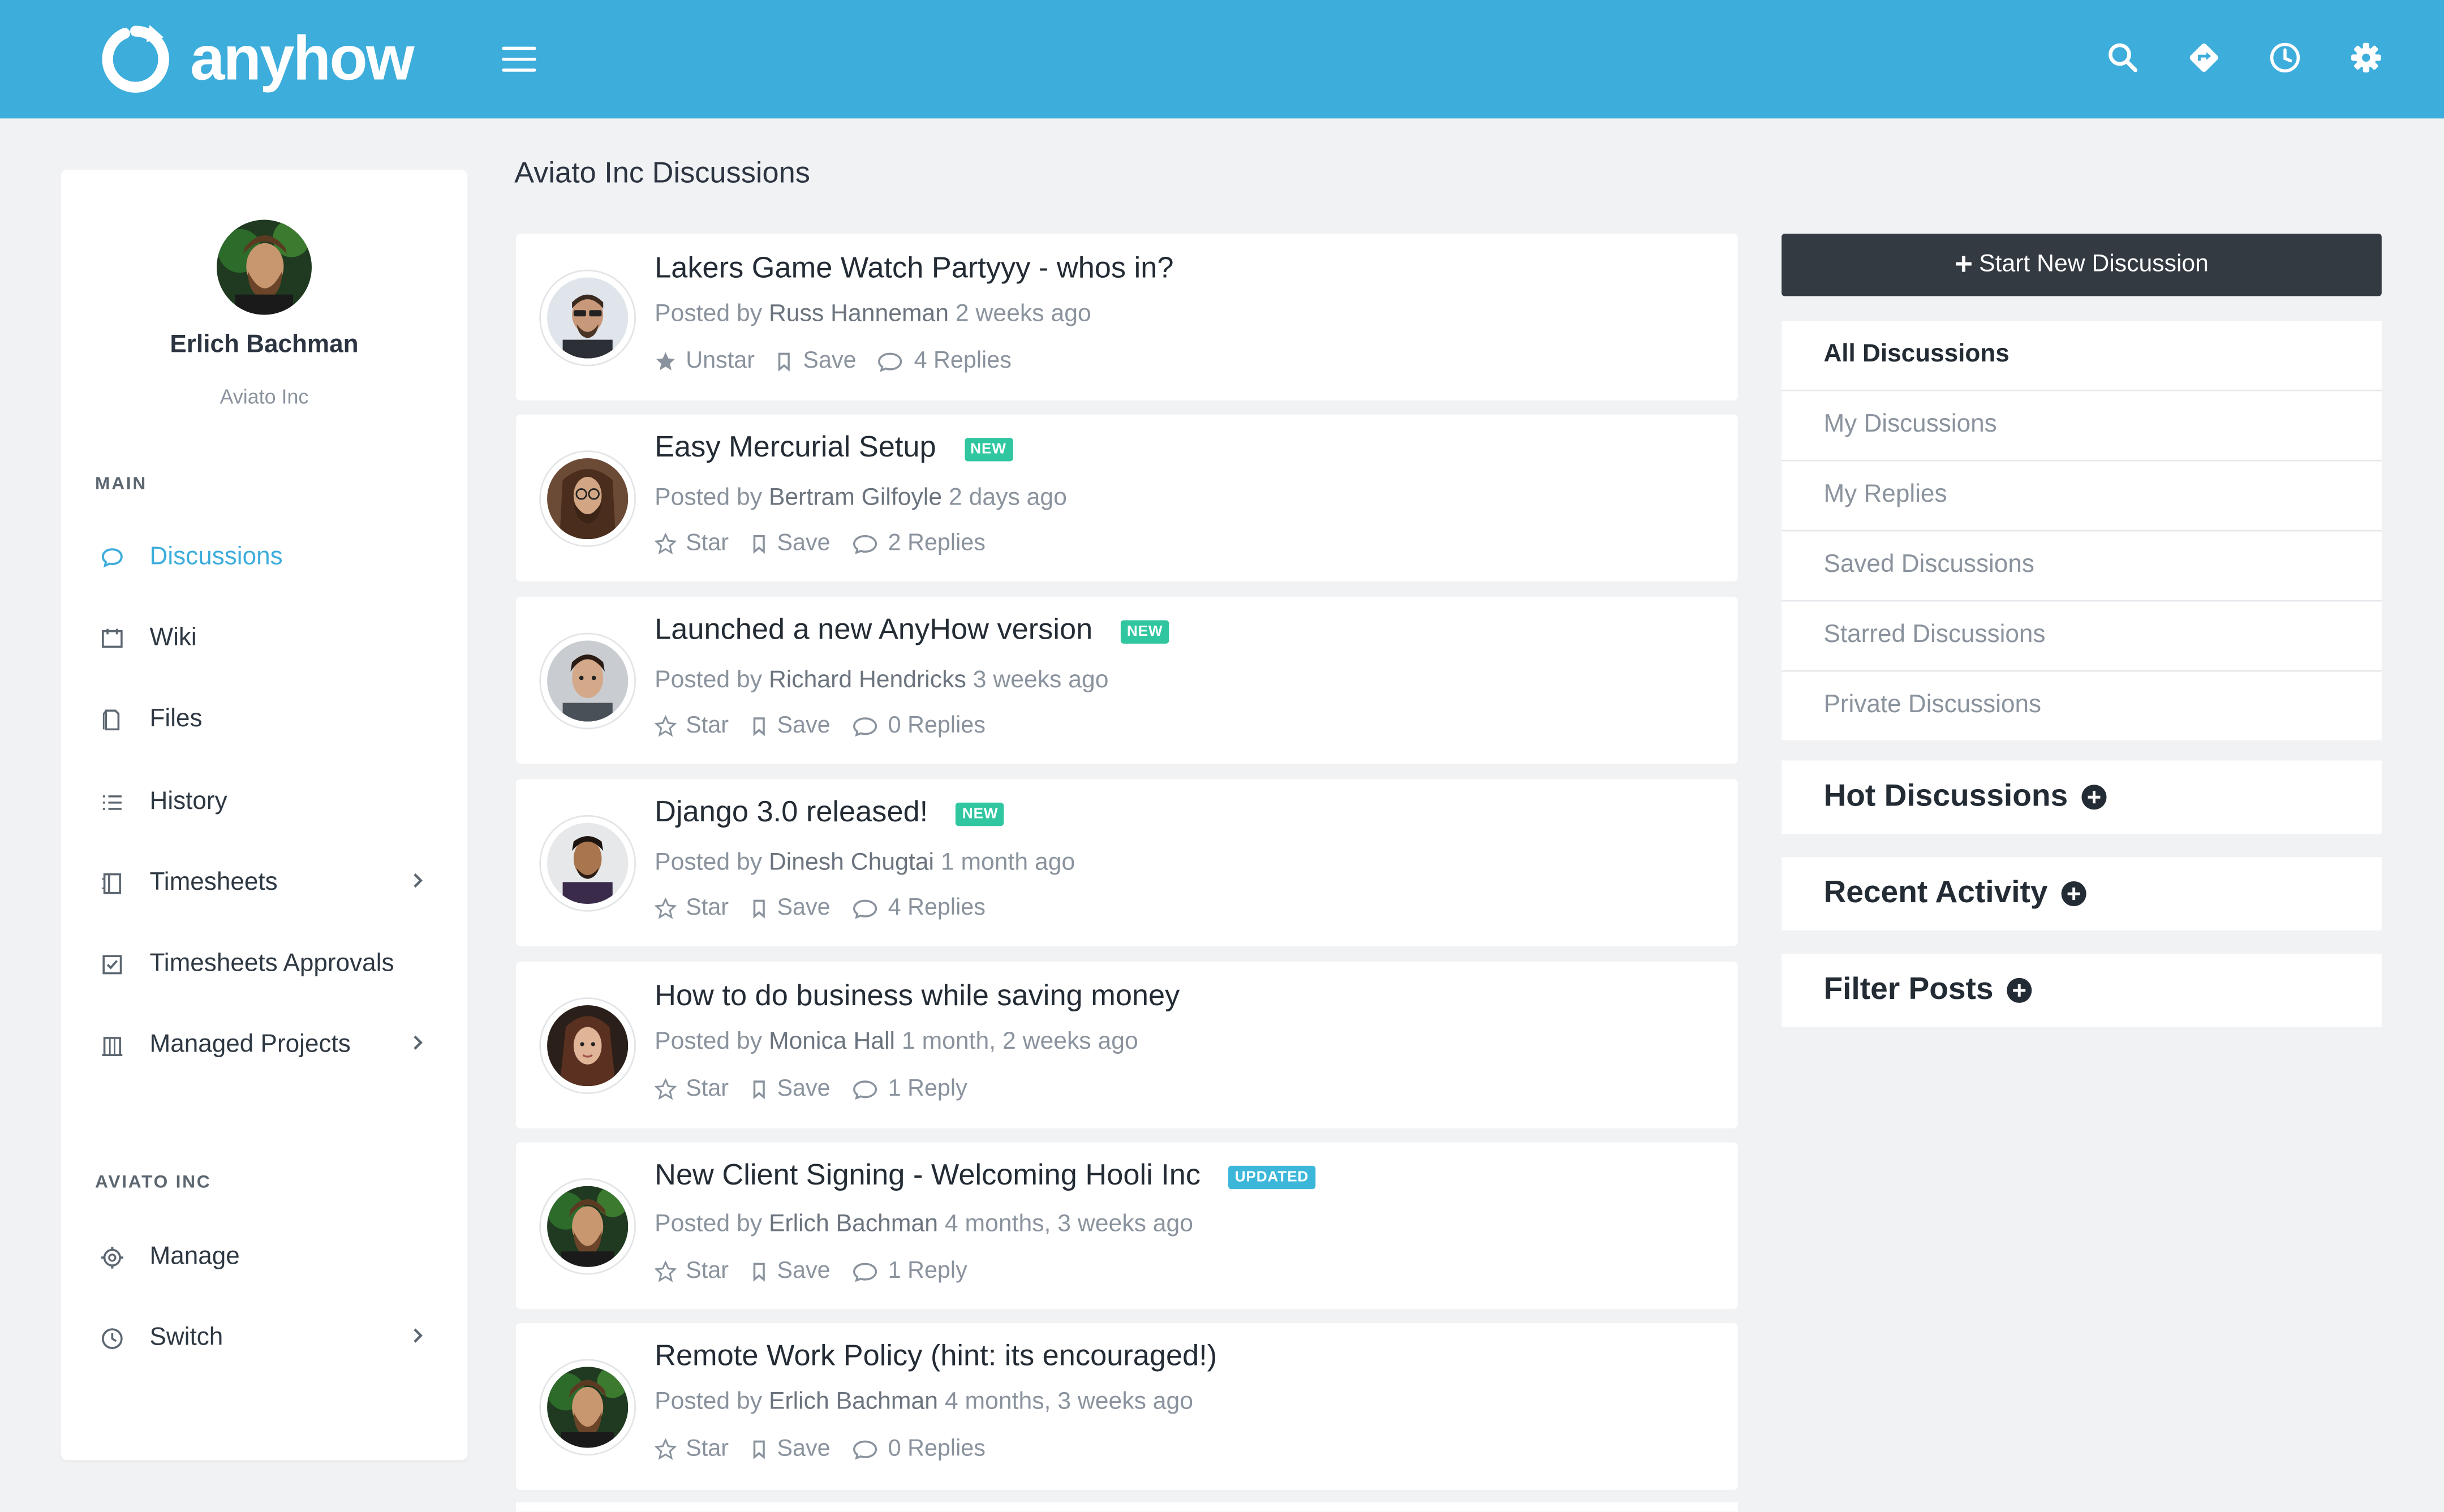  Describe the element at coordinates (912, 631) in the screenshot. I see `discussion-title: Launched a new AnyHow version NEW` at that location.